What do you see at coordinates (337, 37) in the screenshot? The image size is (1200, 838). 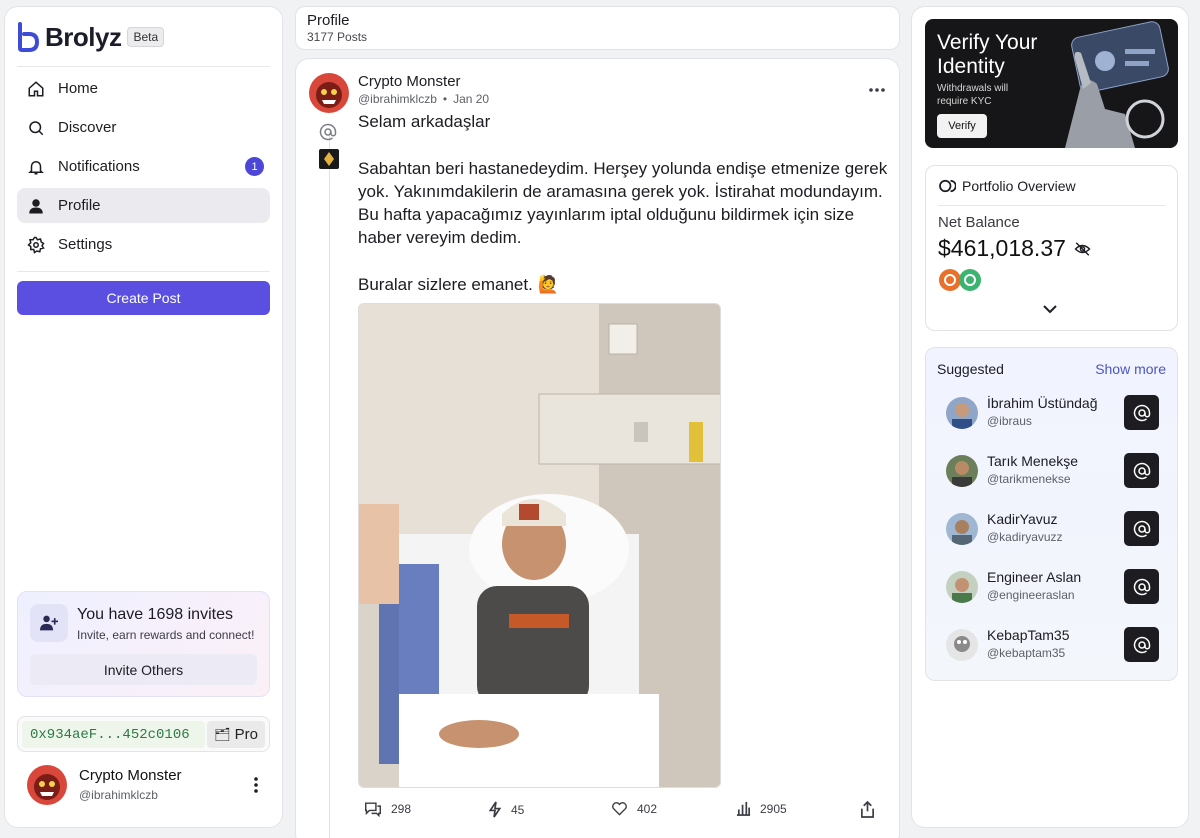 I see `post-count: 3177 Posts` at bounding box center [337, 37].